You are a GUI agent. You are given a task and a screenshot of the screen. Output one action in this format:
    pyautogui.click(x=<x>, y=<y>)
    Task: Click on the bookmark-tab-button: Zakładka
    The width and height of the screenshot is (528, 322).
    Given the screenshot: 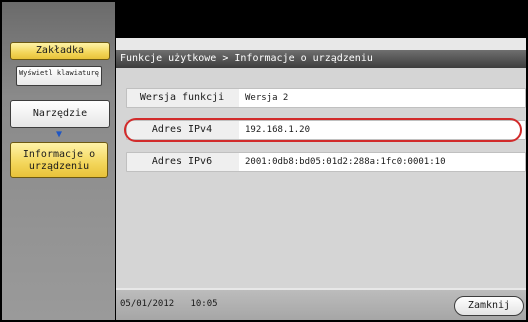 What is the action you would take?
    pyautogui.click(x=60, y=51)
    